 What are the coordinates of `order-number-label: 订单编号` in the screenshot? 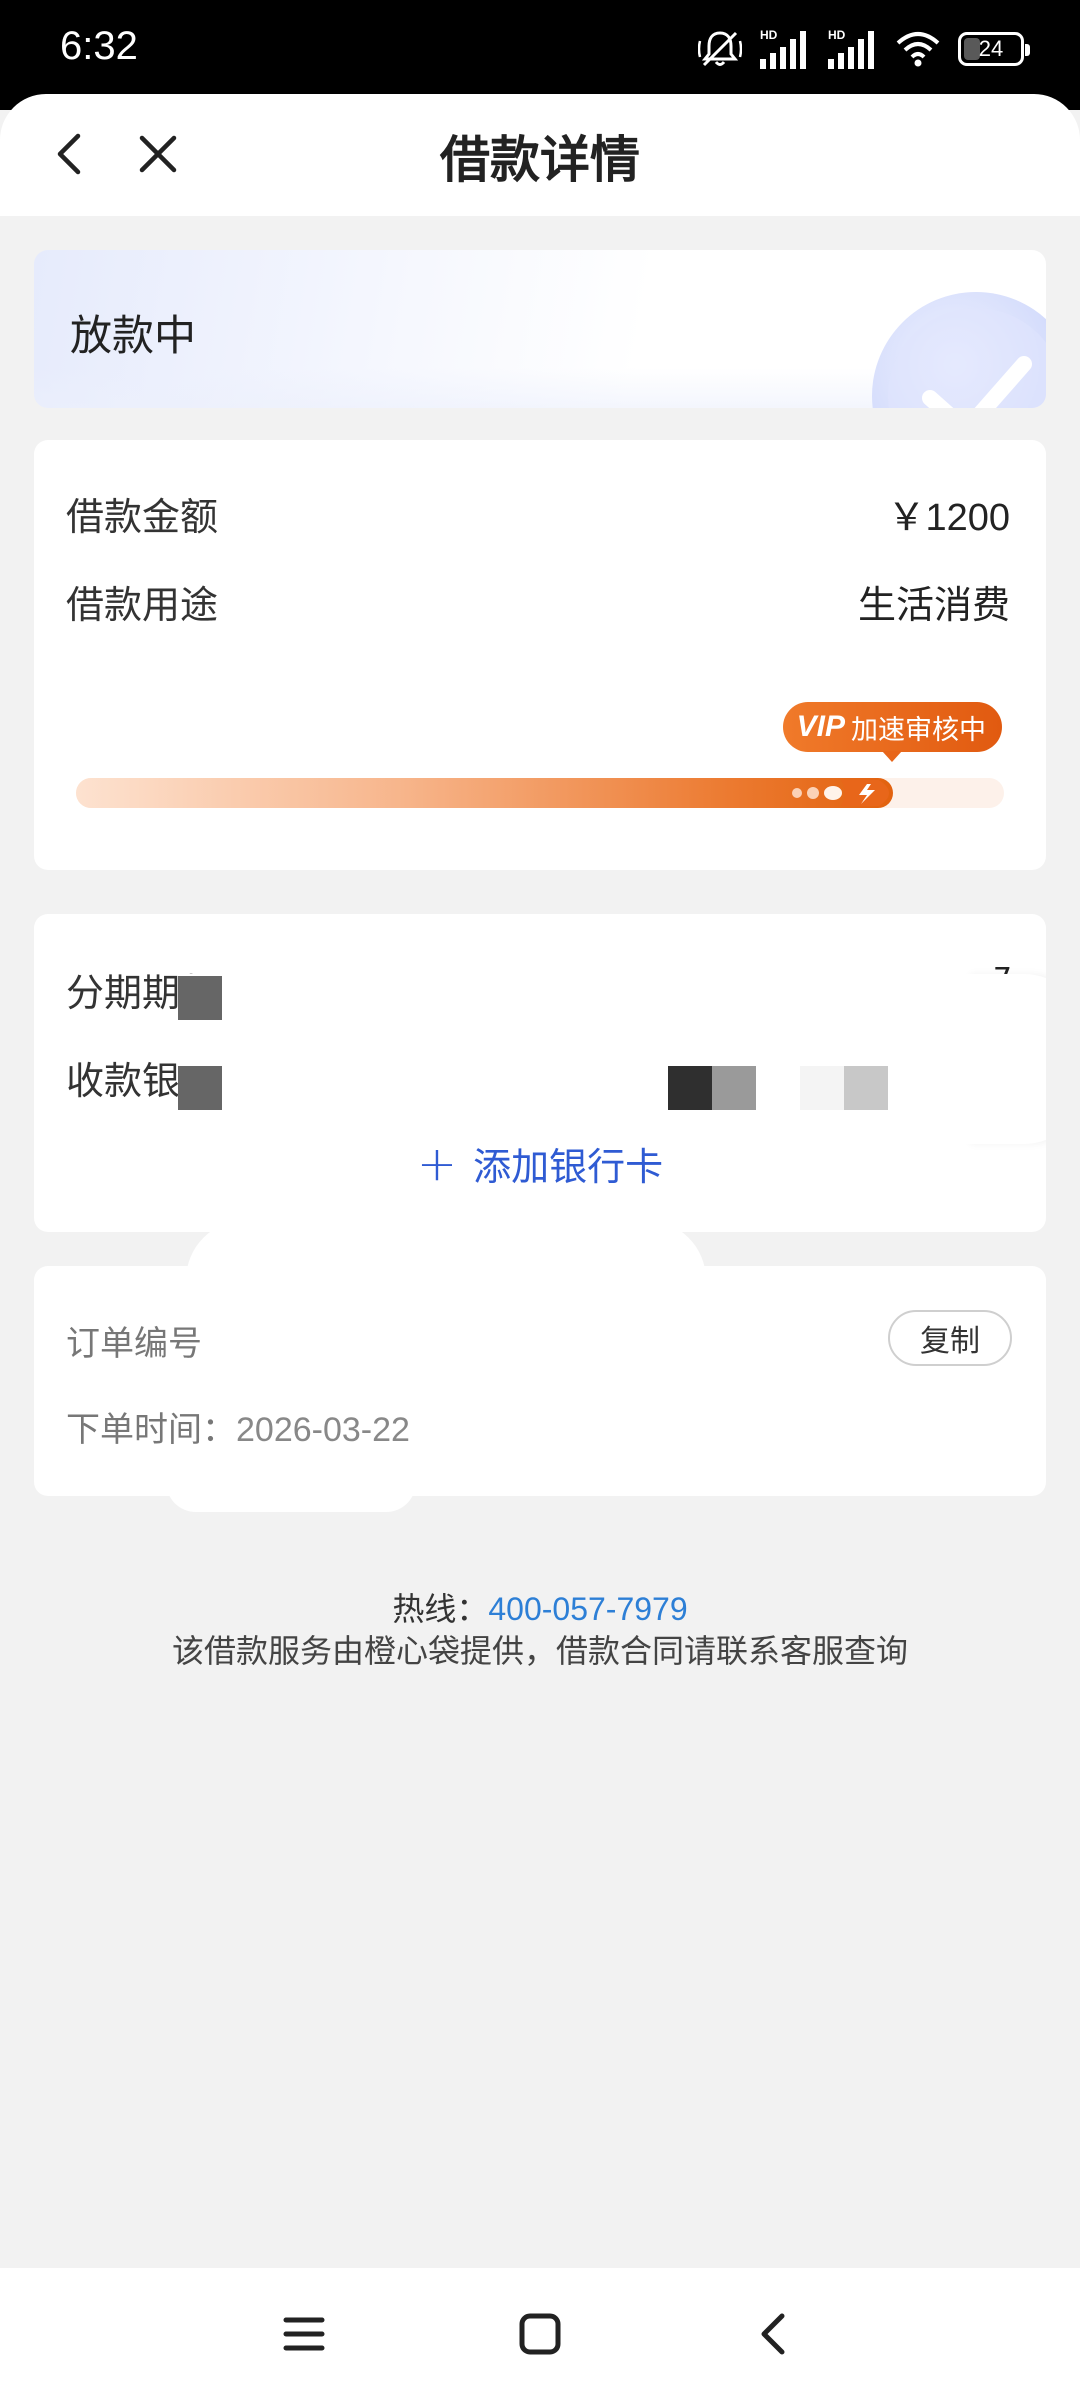 It's located at (134, 1344).